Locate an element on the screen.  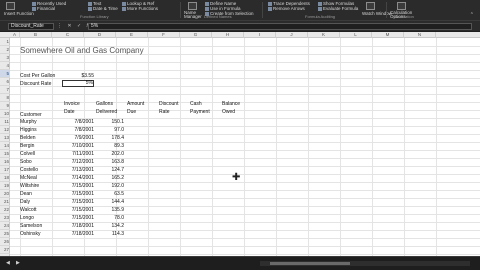
gallons-cell: 89.3 is located at coordinates (109, 146).